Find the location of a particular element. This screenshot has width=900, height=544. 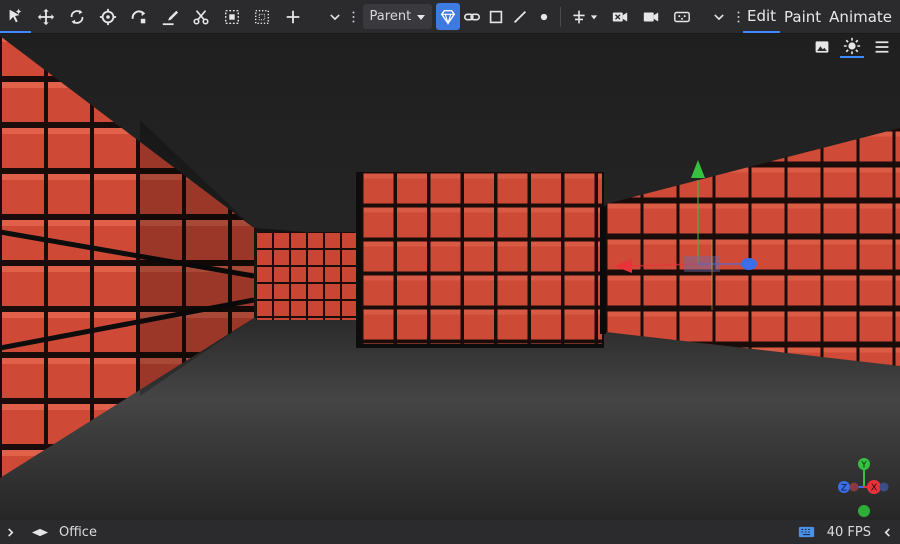

grid-dots-icon is located at coordinates (262, 16).